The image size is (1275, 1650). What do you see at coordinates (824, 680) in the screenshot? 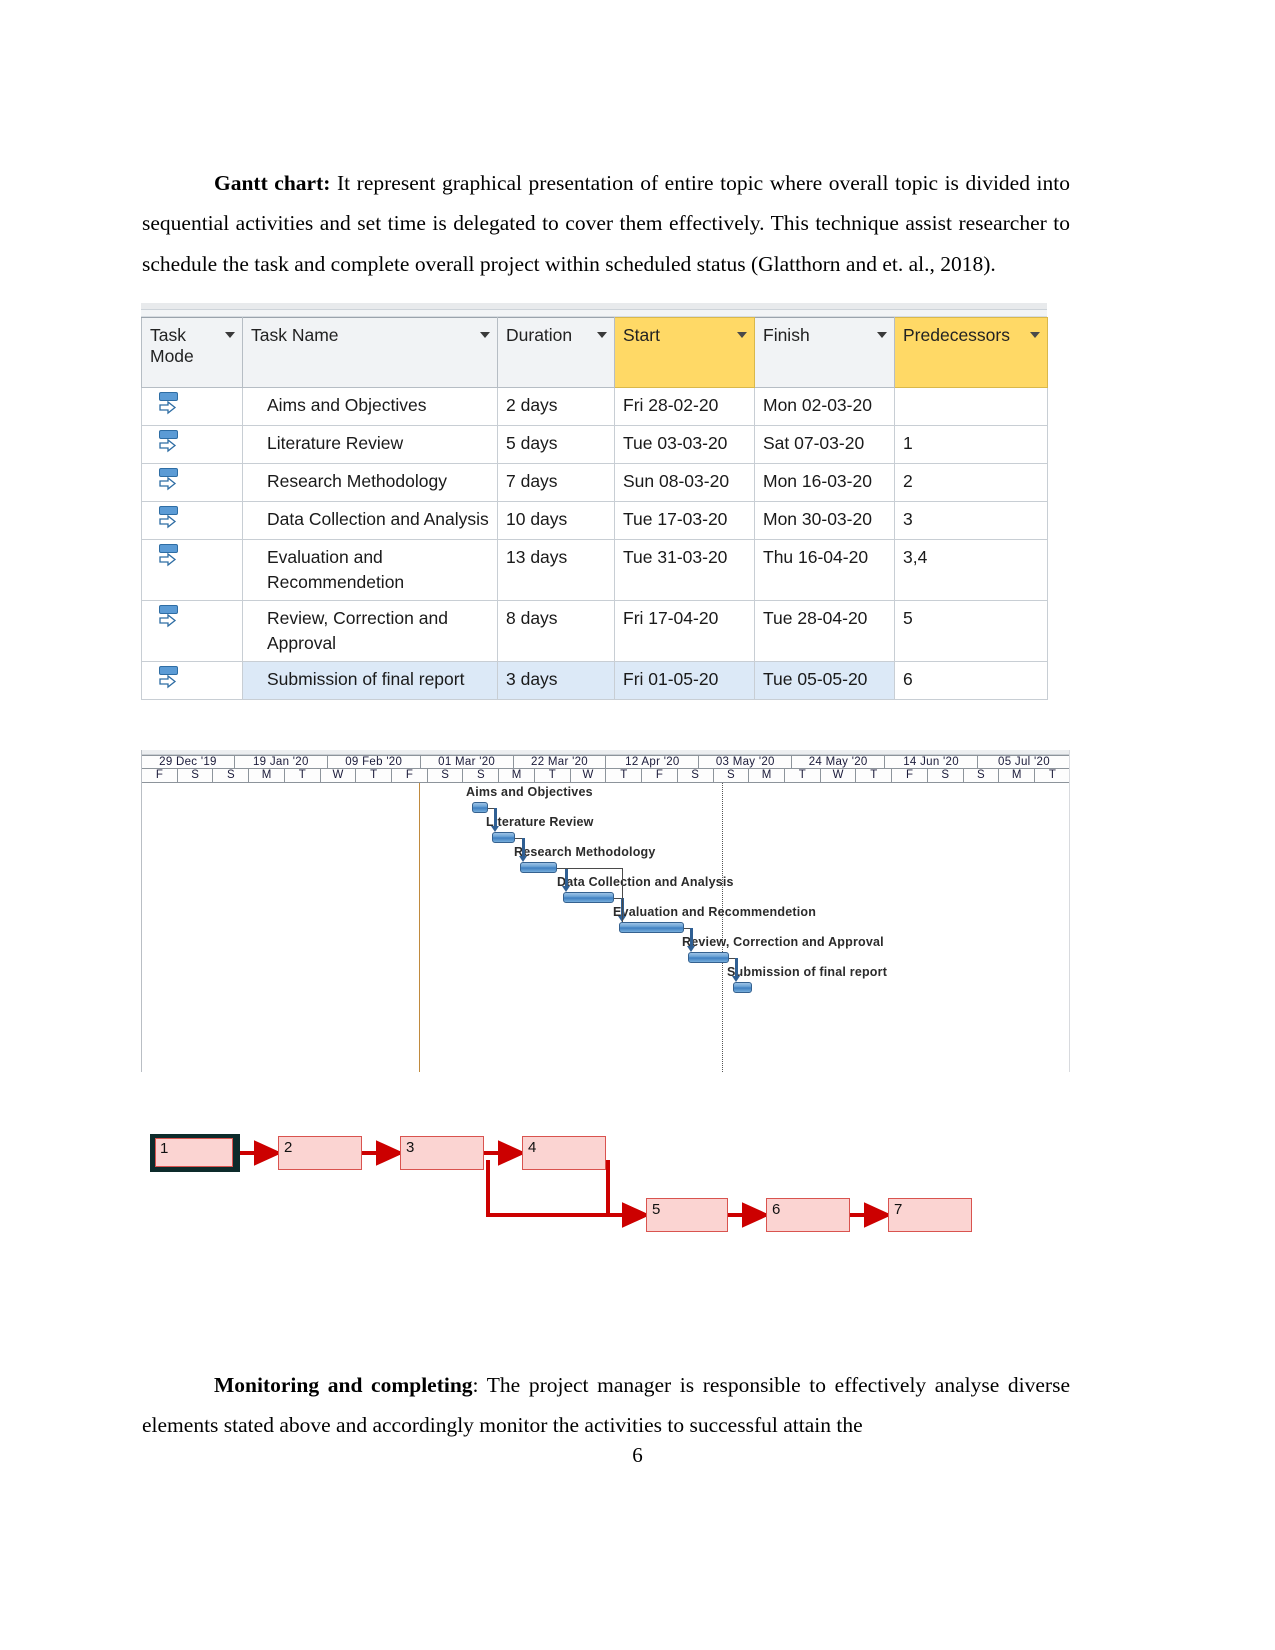
I see `cell-finish: Tue 05-05-20` at bounding box center [824, 680].